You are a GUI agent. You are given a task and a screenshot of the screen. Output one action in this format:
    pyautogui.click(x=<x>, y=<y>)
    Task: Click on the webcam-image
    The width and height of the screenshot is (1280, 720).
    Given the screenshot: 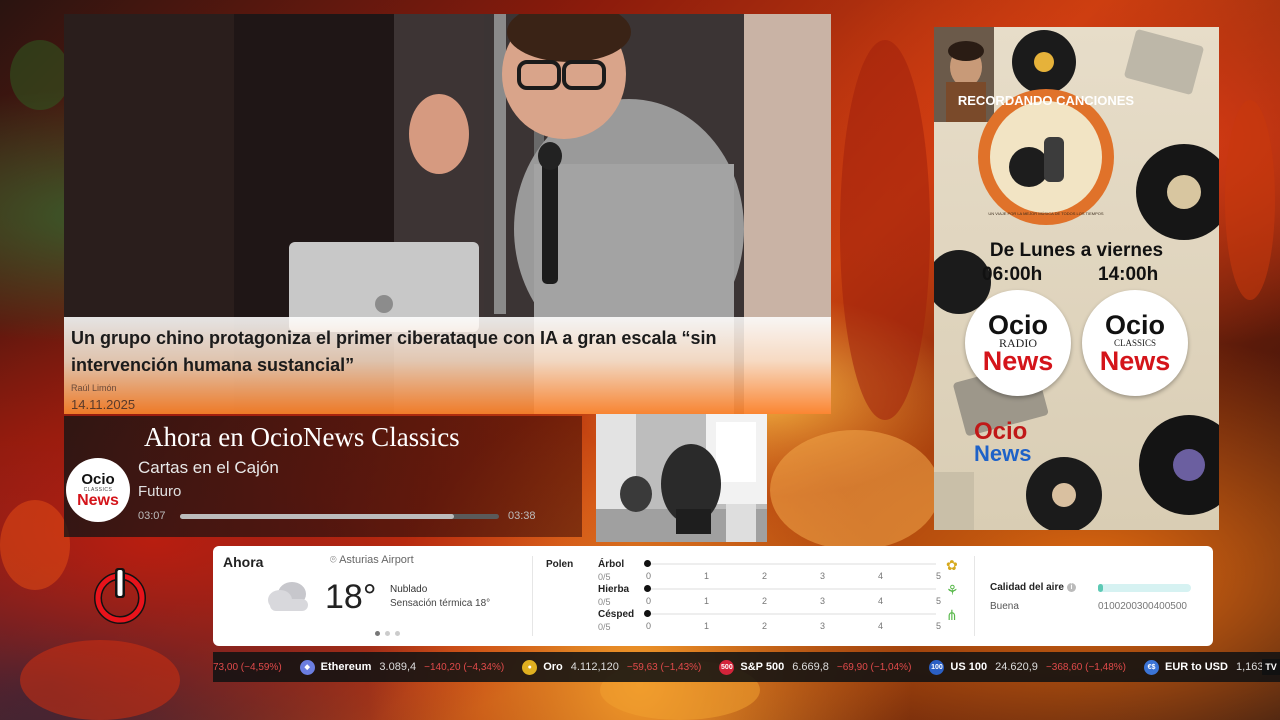 What is the action you would take?
    pyautogui.click(x=681, y=478)
    